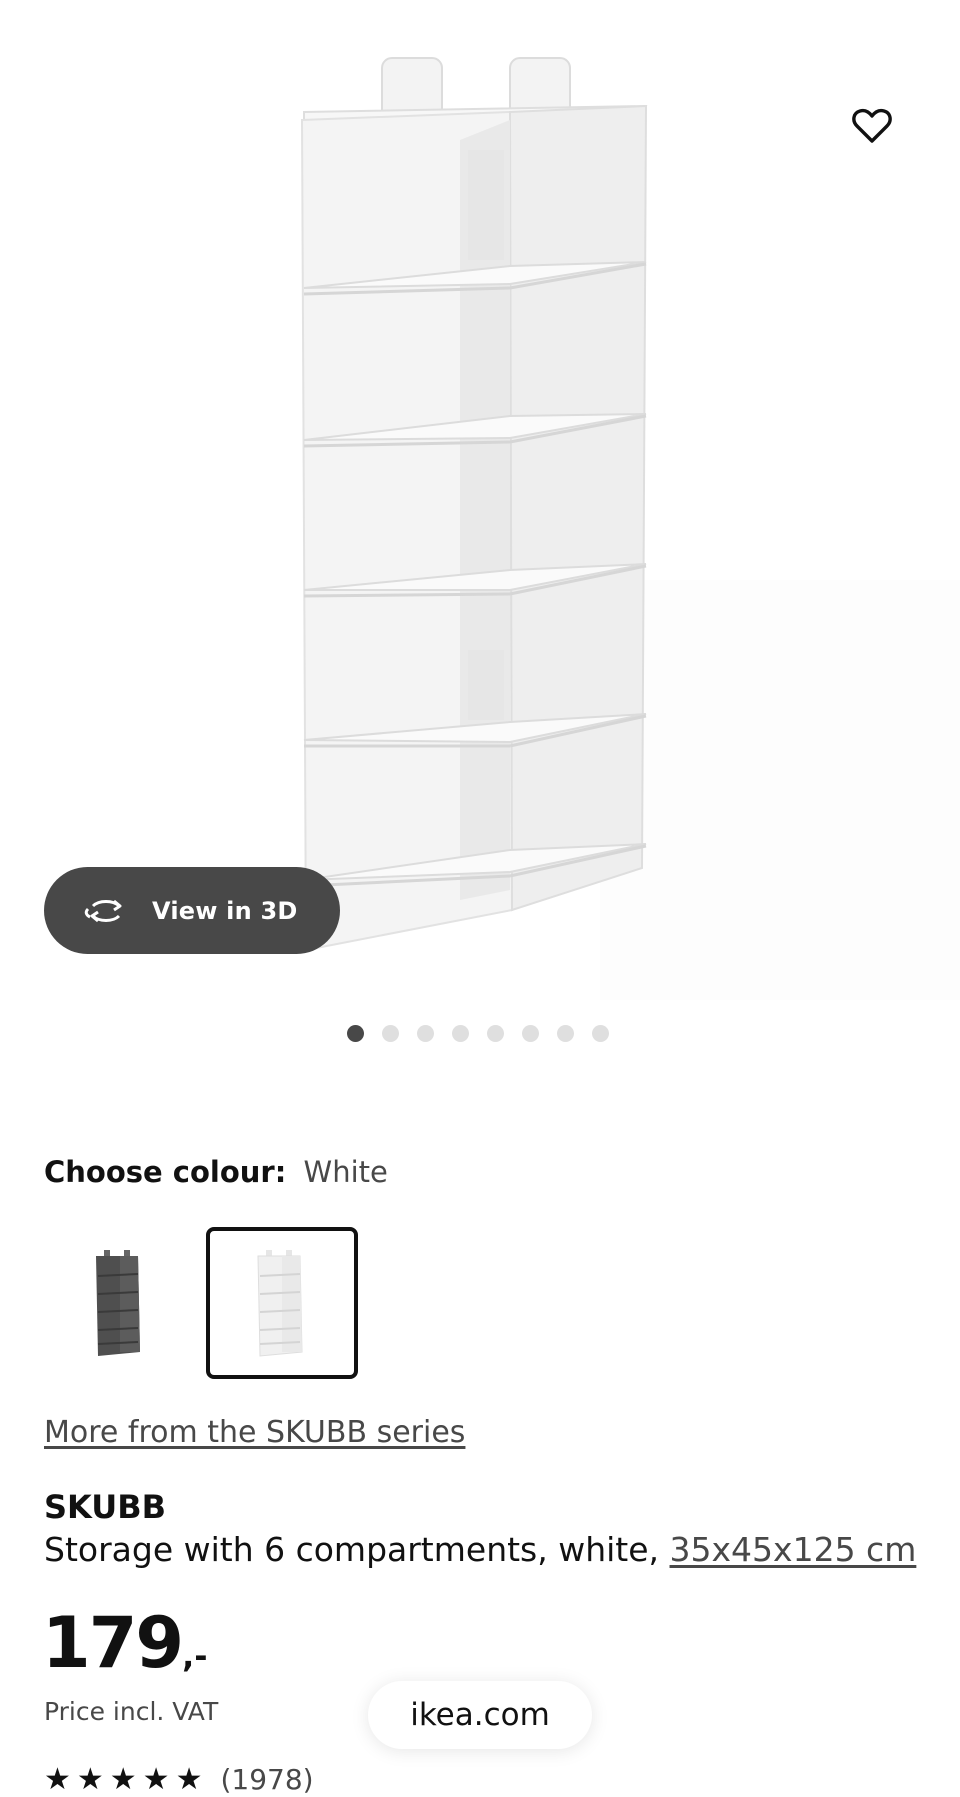 This screenshot has width=960, height=1797. I want to click on colour-chooser-heading: Choose colour: White, so click(216, 1172).